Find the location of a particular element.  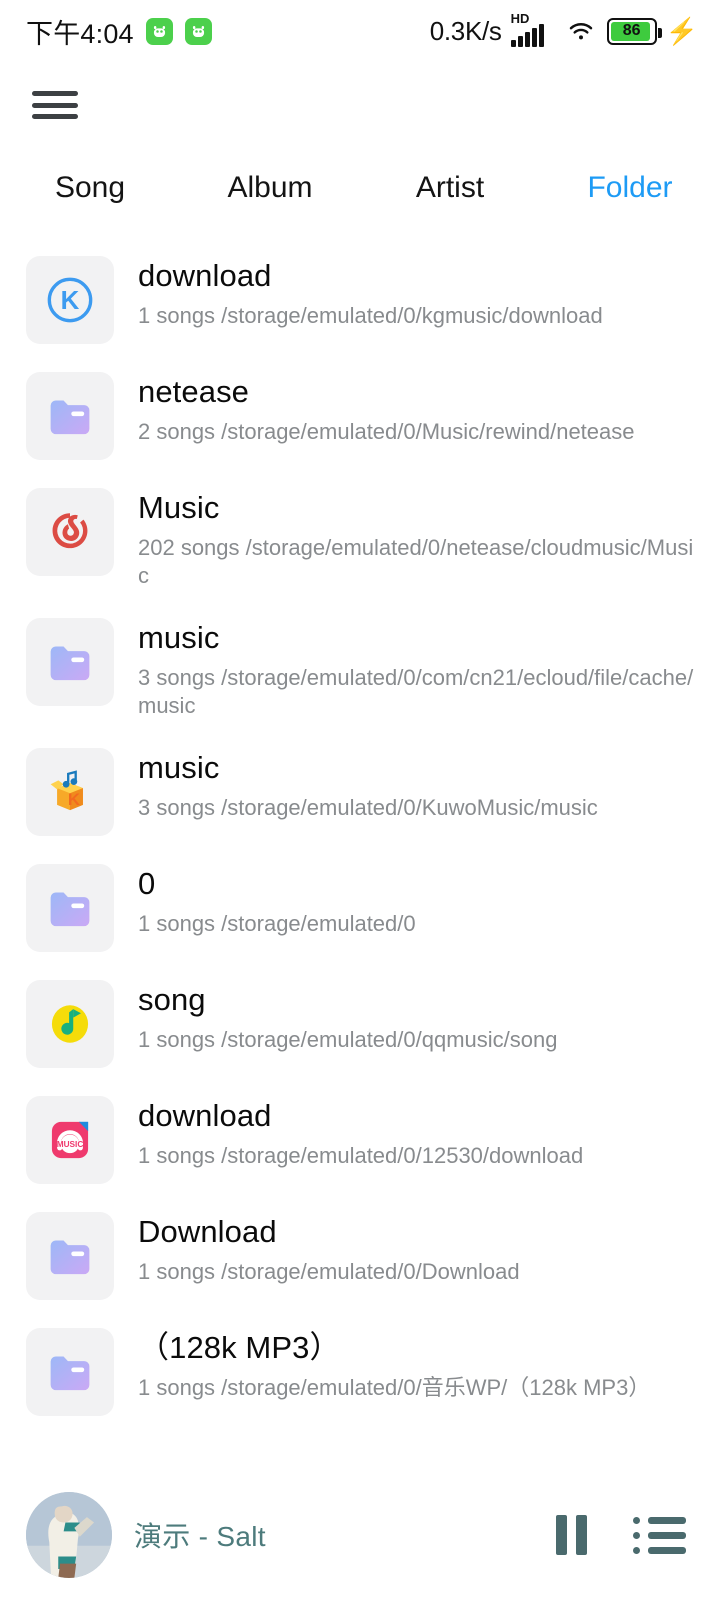

kuwo-music-icon: K is located at coordinates (70, 791).